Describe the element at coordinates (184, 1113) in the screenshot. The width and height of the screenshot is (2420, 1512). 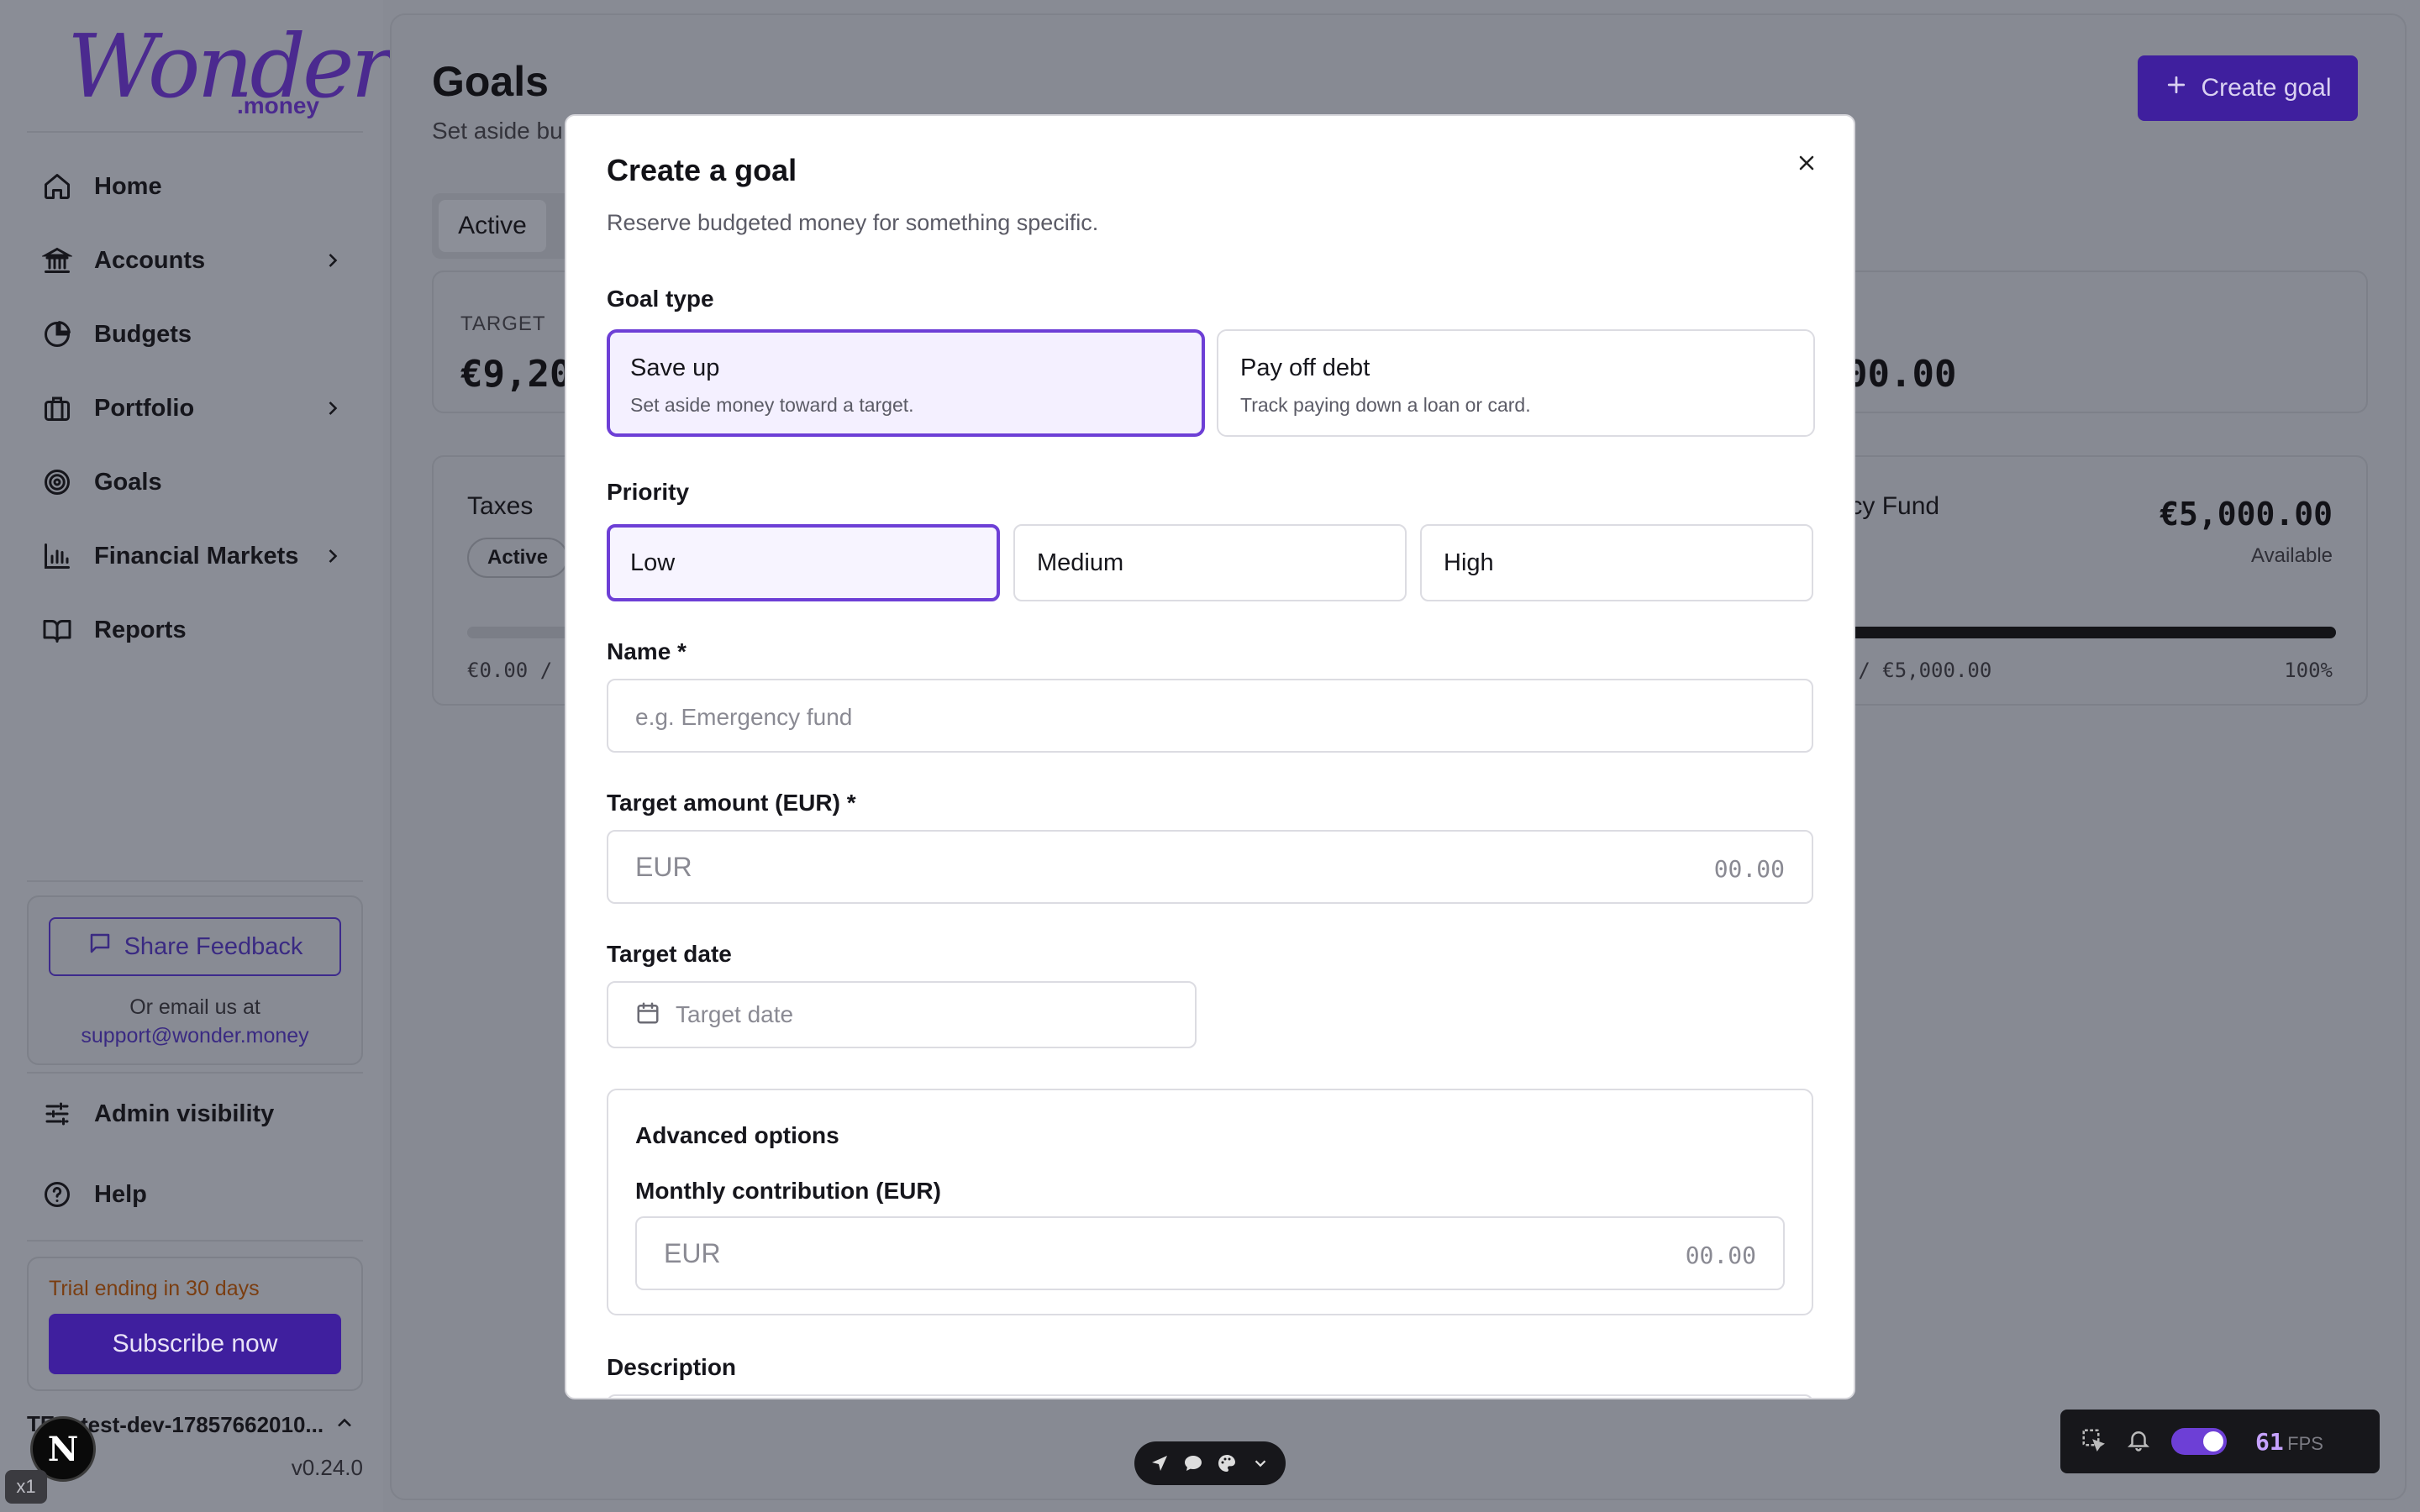
I see `admin-visibility-label: Admin visibility` at that location.